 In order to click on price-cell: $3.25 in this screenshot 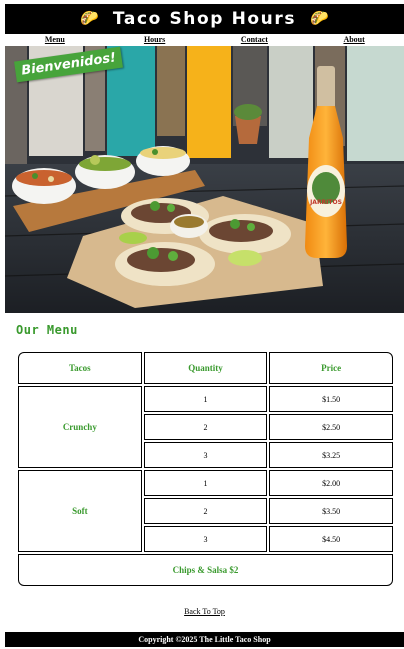, I will do `click(331, 455)`.